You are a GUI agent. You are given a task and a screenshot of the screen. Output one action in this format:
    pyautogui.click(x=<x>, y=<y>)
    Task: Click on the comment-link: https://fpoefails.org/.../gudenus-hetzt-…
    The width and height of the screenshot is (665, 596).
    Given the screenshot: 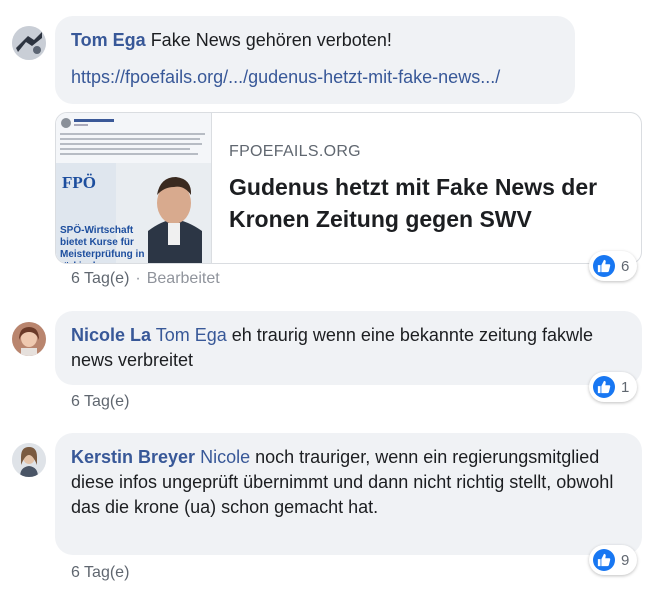 What is the action you would take?
    pyautogui.click(x=285, y=77)
    